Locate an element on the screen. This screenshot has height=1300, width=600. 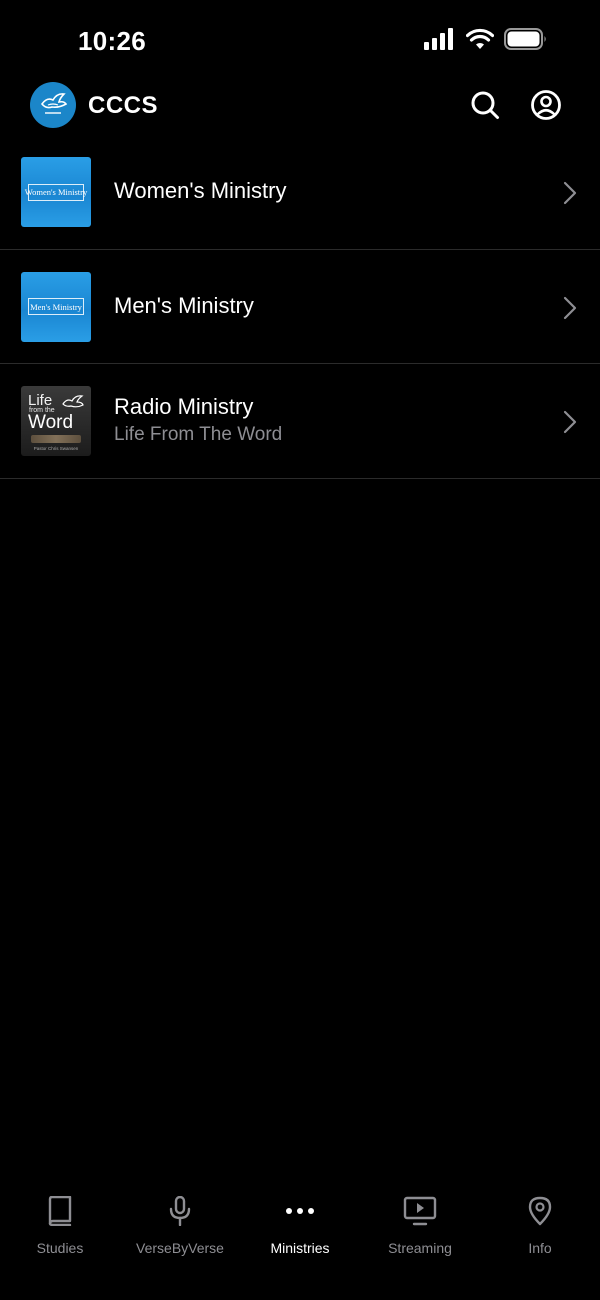
account-icon is located at coordinates (546, 105).